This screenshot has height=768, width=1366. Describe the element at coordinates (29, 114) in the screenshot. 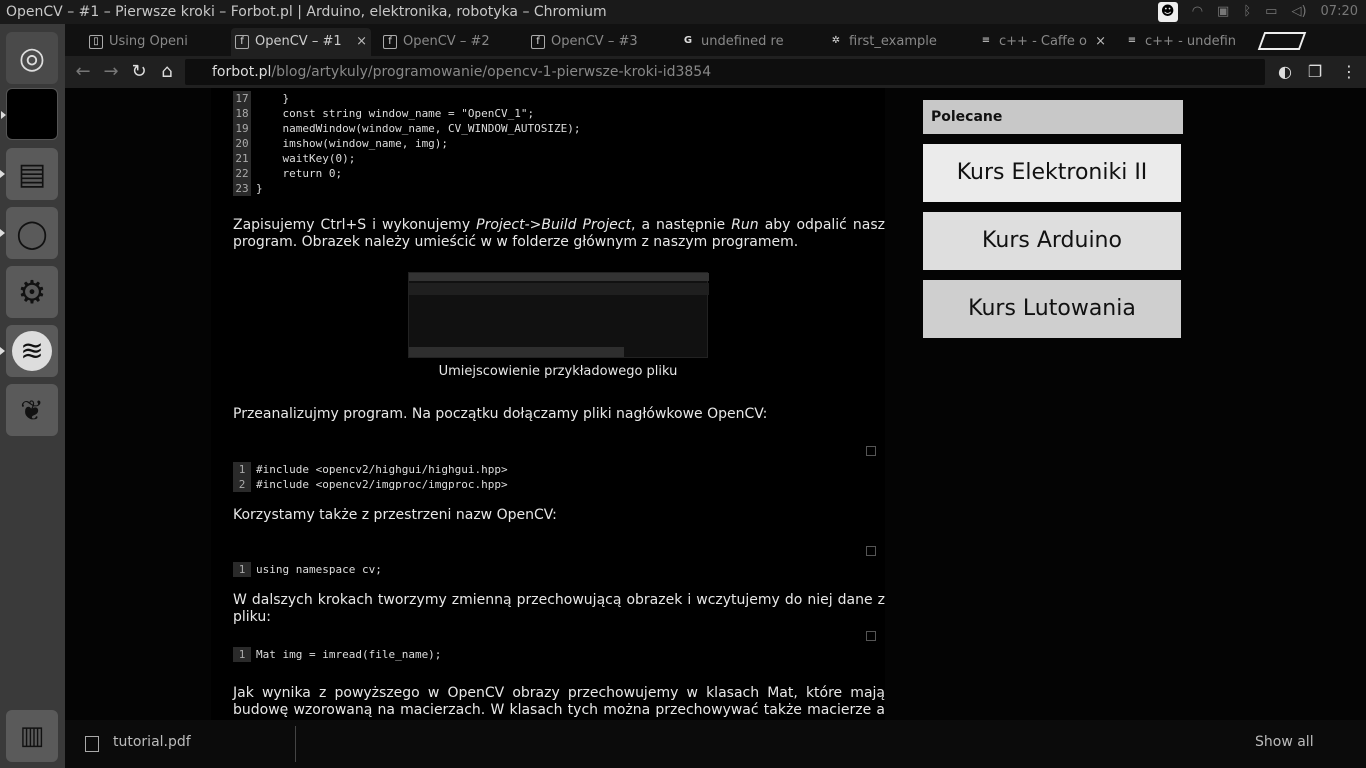

I see `terminal-icon` at that location.